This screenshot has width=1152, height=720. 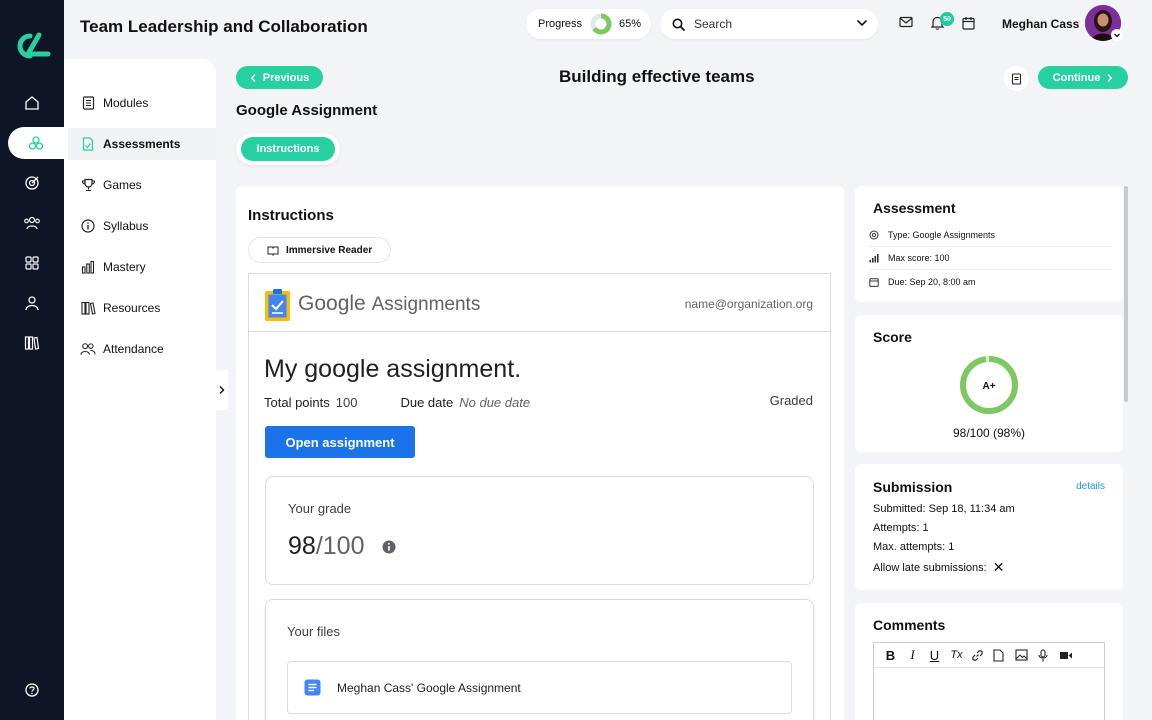 What do you see at coordinates (288, 149) in the screenshot?
I see `tab-instructions: Instructions` at bounding box center [288, 149].